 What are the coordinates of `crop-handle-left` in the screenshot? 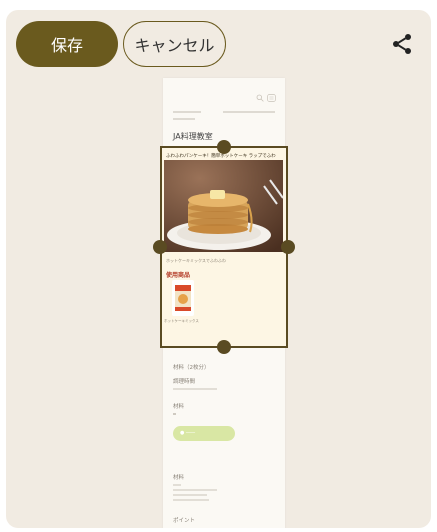 It's located at (160, 247).